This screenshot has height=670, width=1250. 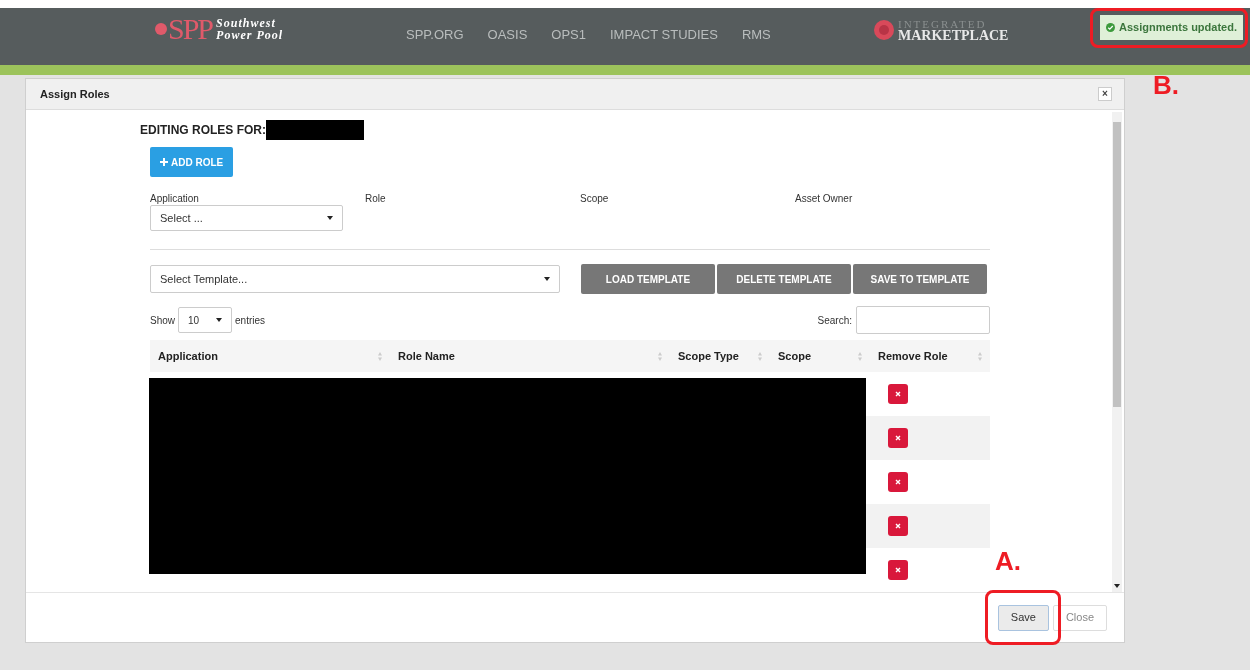 What do you see at coordinates (246, 23) in the screenshot?
I see `logo-text: Southwest` at bounding box center [246, 23].